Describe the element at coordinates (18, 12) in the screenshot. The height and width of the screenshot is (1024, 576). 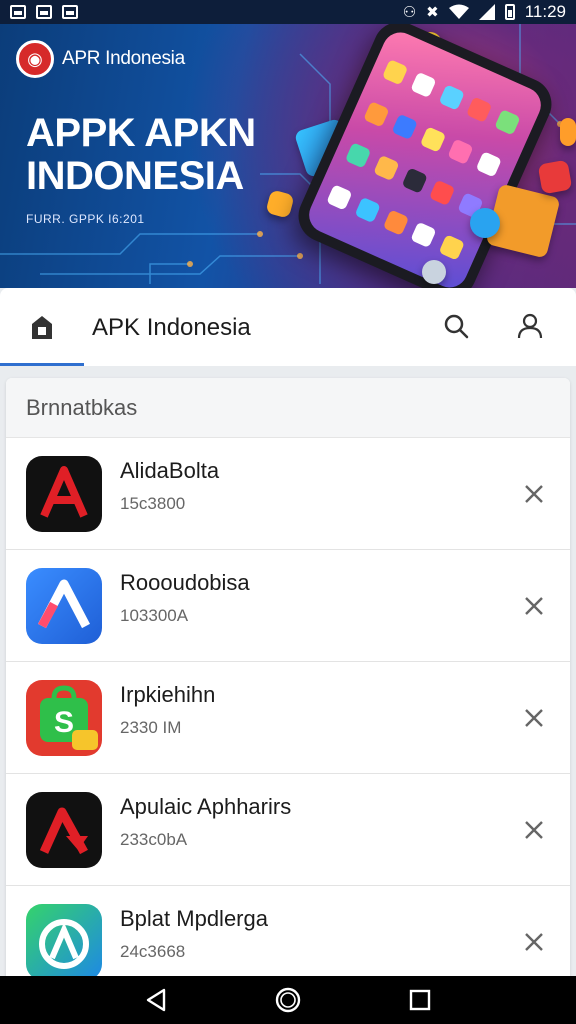
I see `image-icon` at that location.